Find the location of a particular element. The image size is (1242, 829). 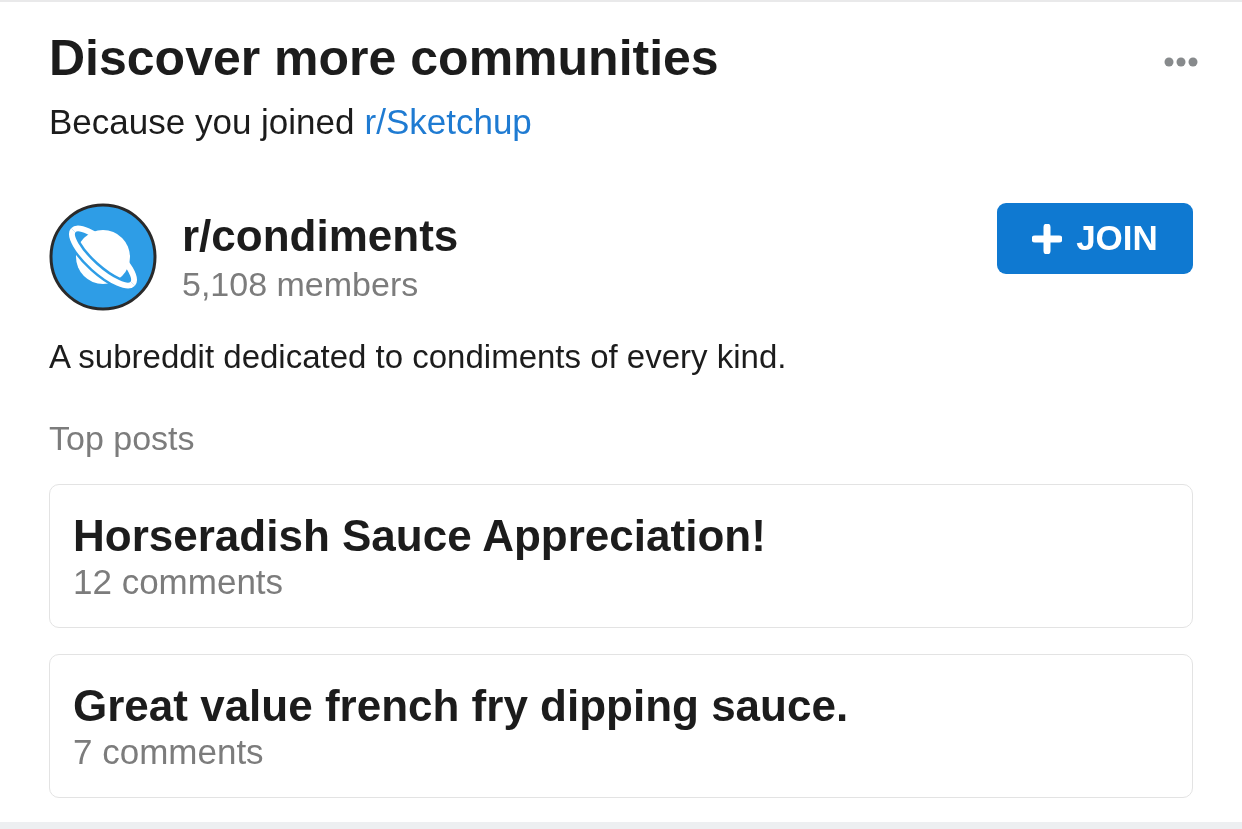

post-title: Horseradish Sauce Appreciation! is located at coordinates (419, 536).